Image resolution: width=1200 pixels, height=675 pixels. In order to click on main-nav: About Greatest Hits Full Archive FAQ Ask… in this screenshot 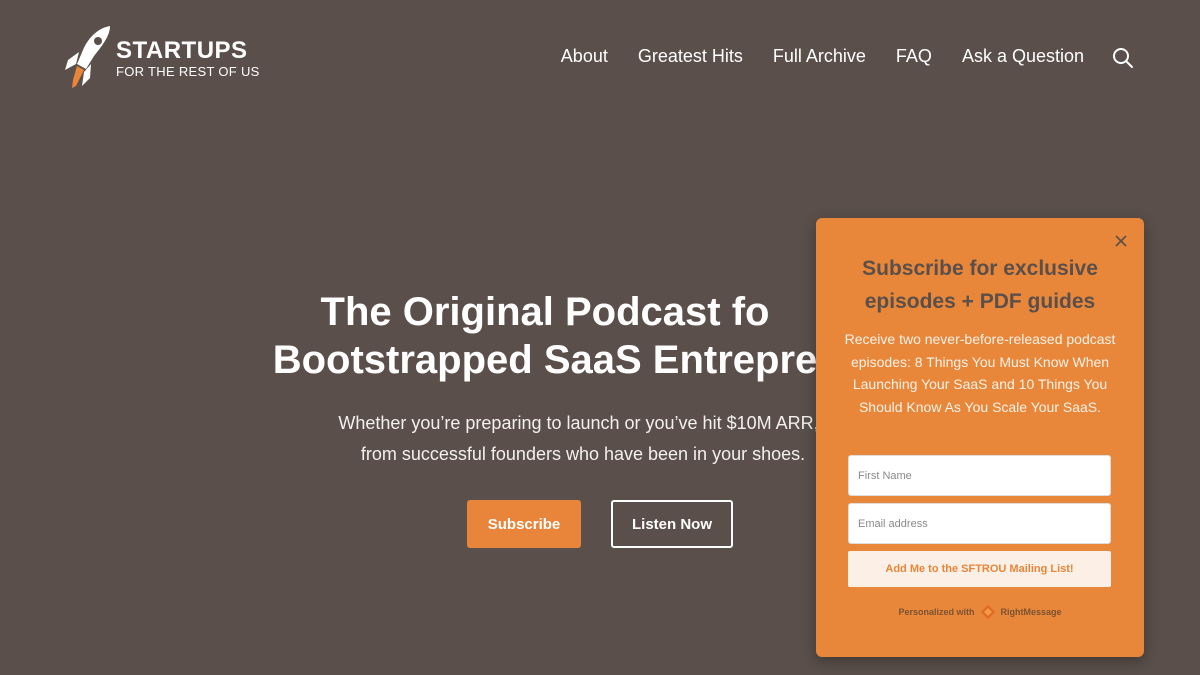, I will do `click(822, 56)`.